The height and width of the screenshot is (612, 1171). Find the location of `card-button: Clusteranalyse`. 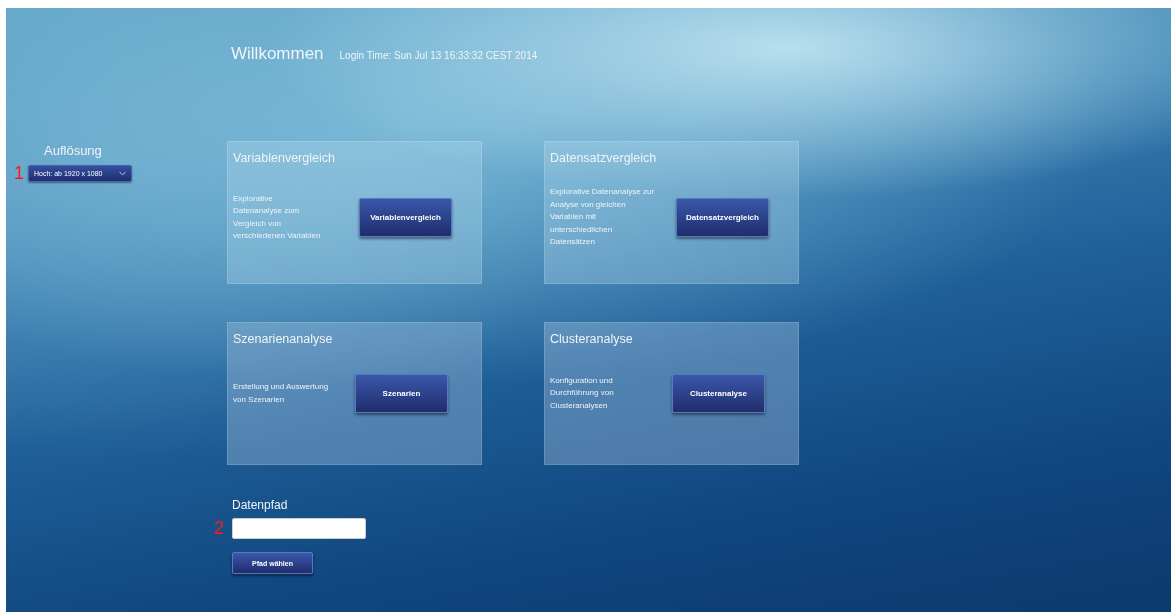

card-button: Clusteranalyse is located at coordinates (718, 393).